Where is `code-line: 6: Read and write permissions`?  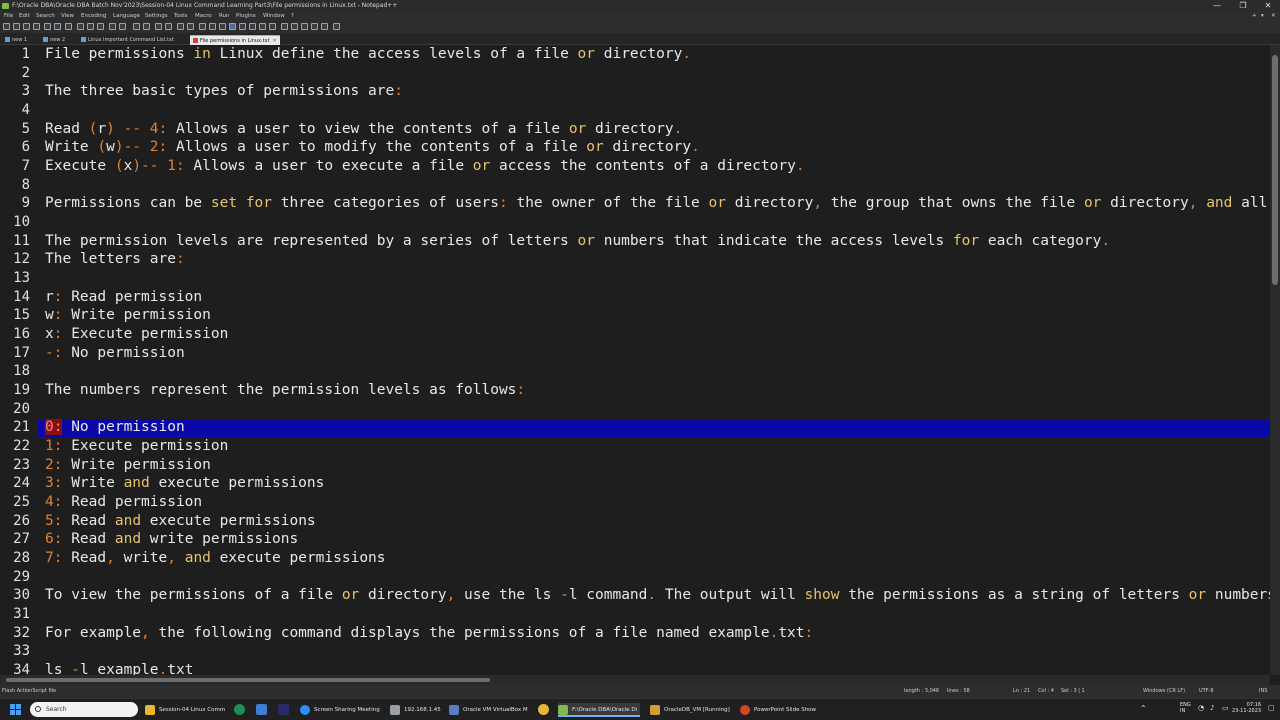
code-line: 6: Read and write permissions is located at coordinates (171, 539).